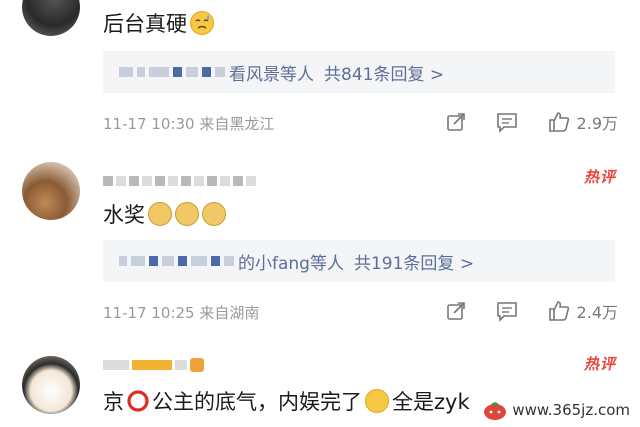  What do you see at coordinates (181, 313) in the screenshot?
I see `comment-meta: 11-17 10:25 来自湖南` at bounding box center [181, 313].